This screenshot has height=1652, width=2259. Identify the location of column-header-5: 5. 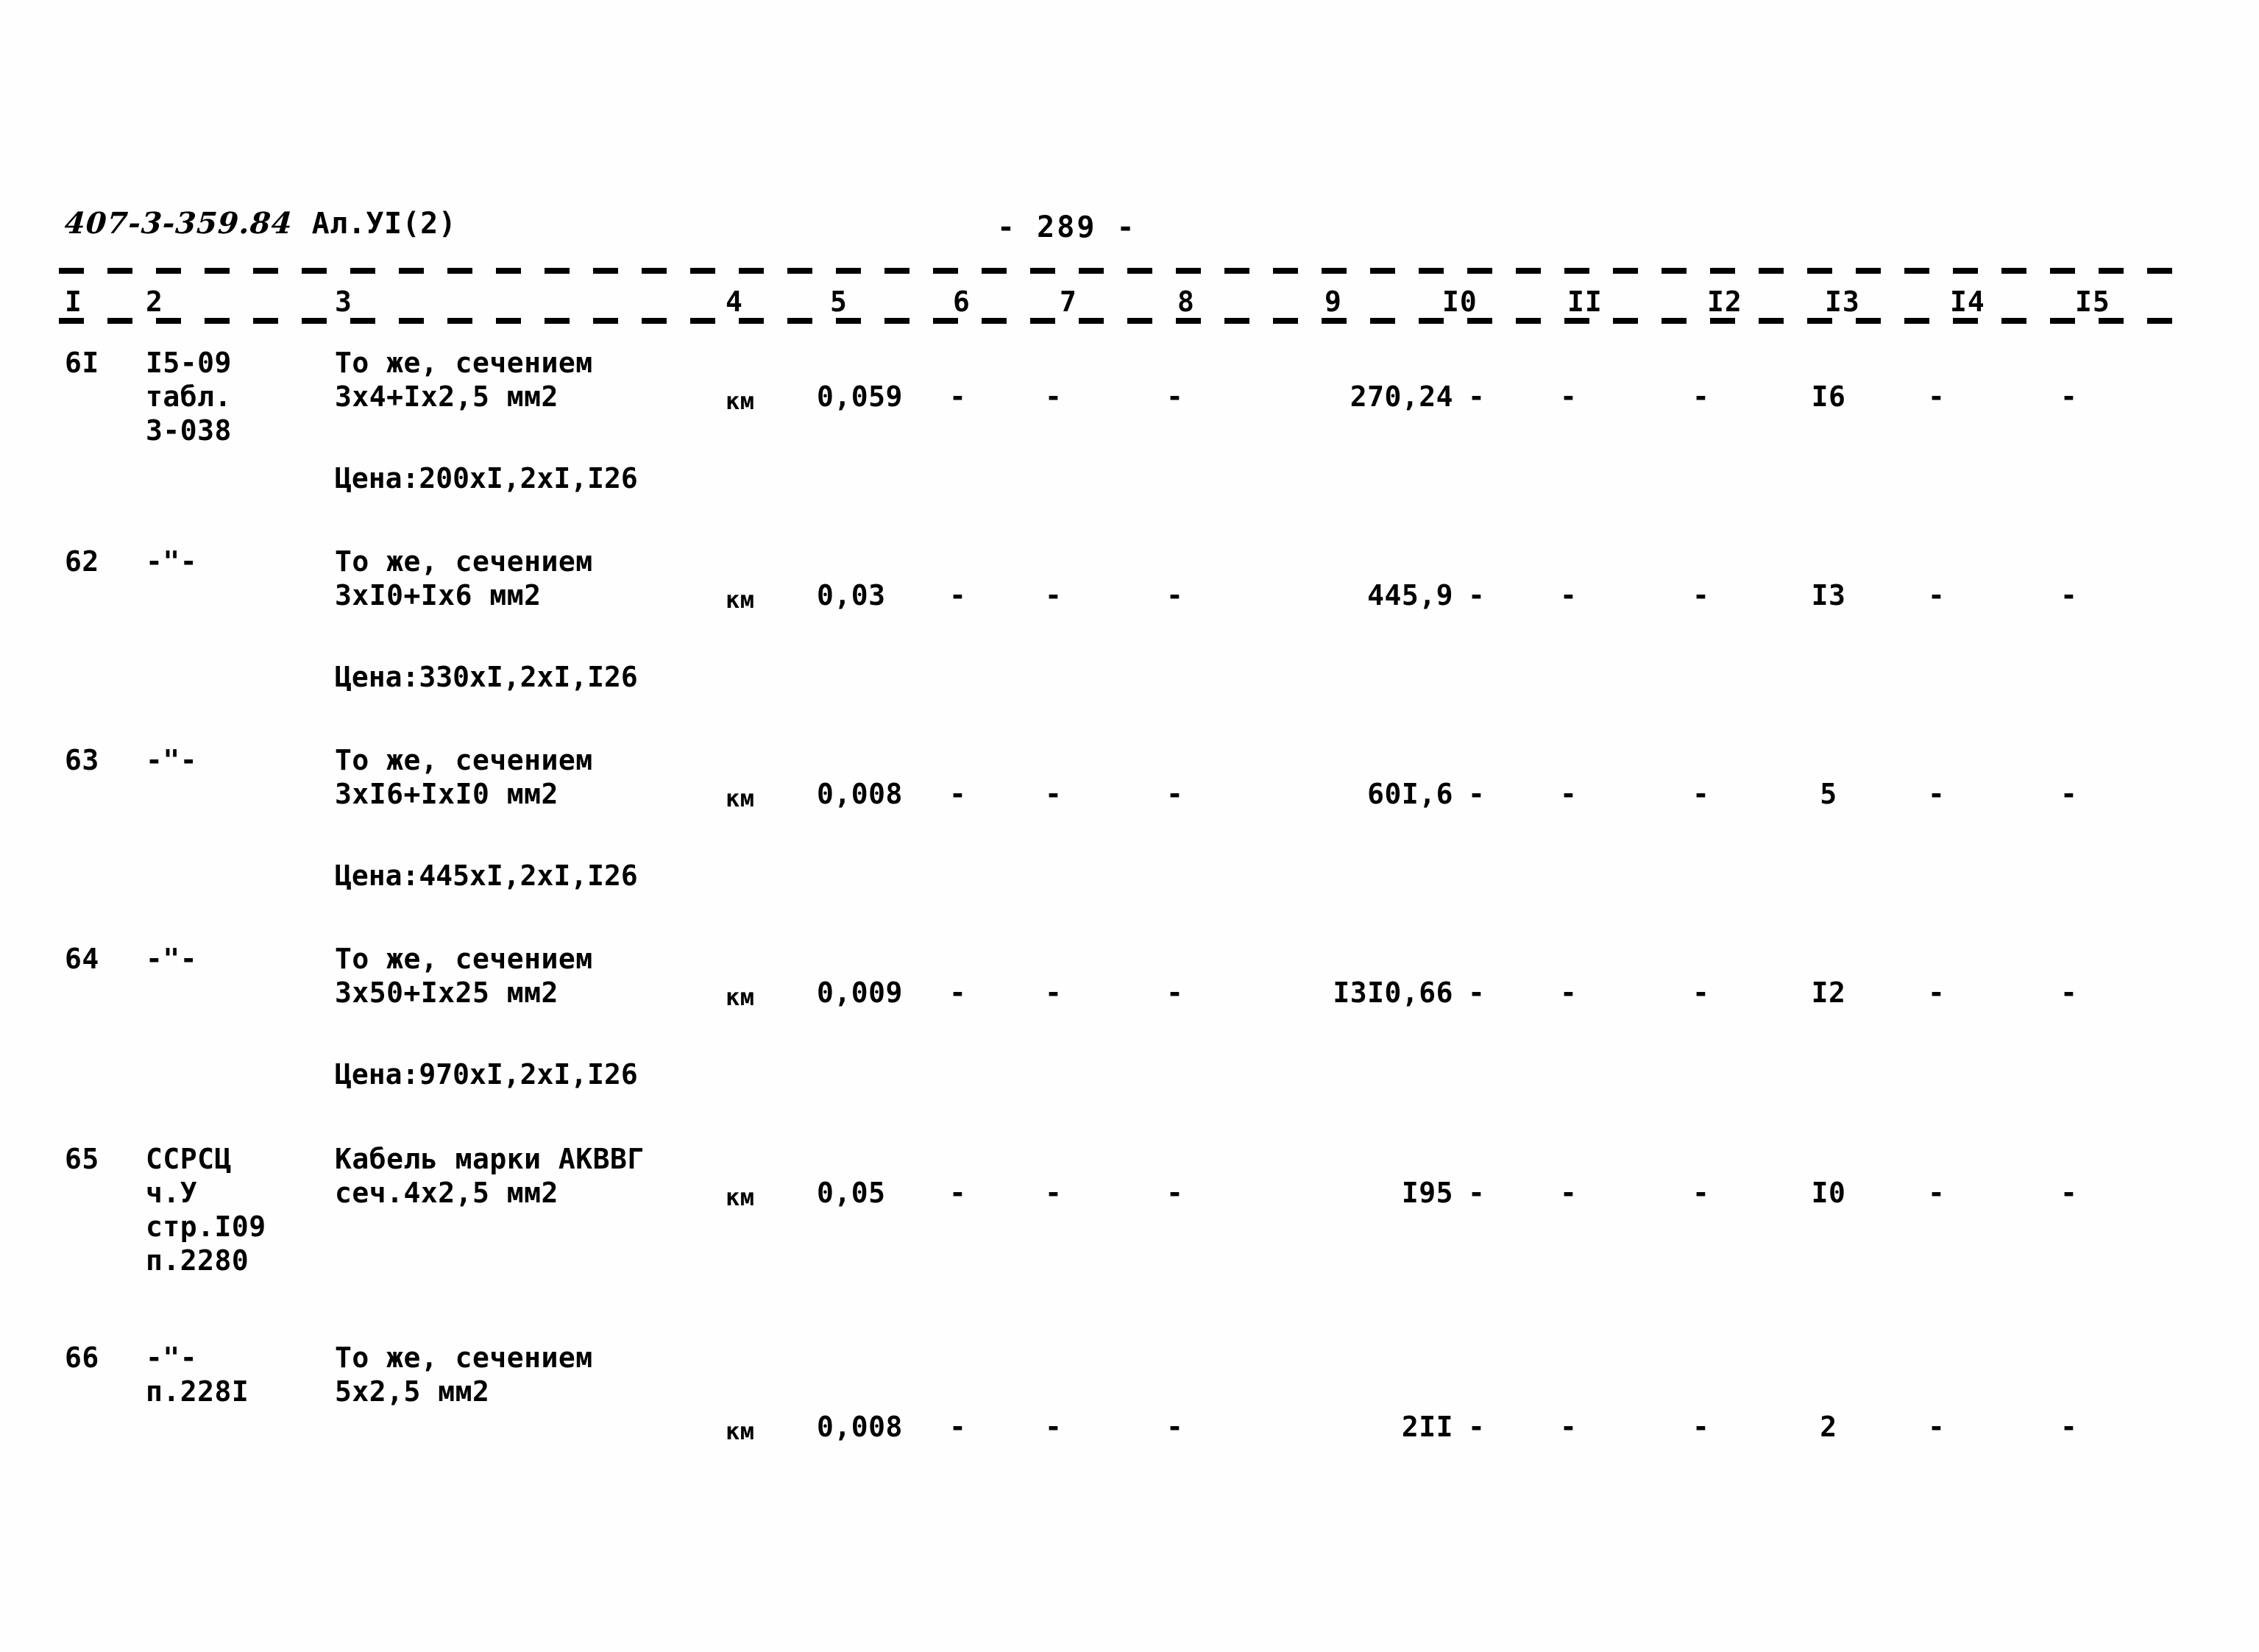
(839, 302).